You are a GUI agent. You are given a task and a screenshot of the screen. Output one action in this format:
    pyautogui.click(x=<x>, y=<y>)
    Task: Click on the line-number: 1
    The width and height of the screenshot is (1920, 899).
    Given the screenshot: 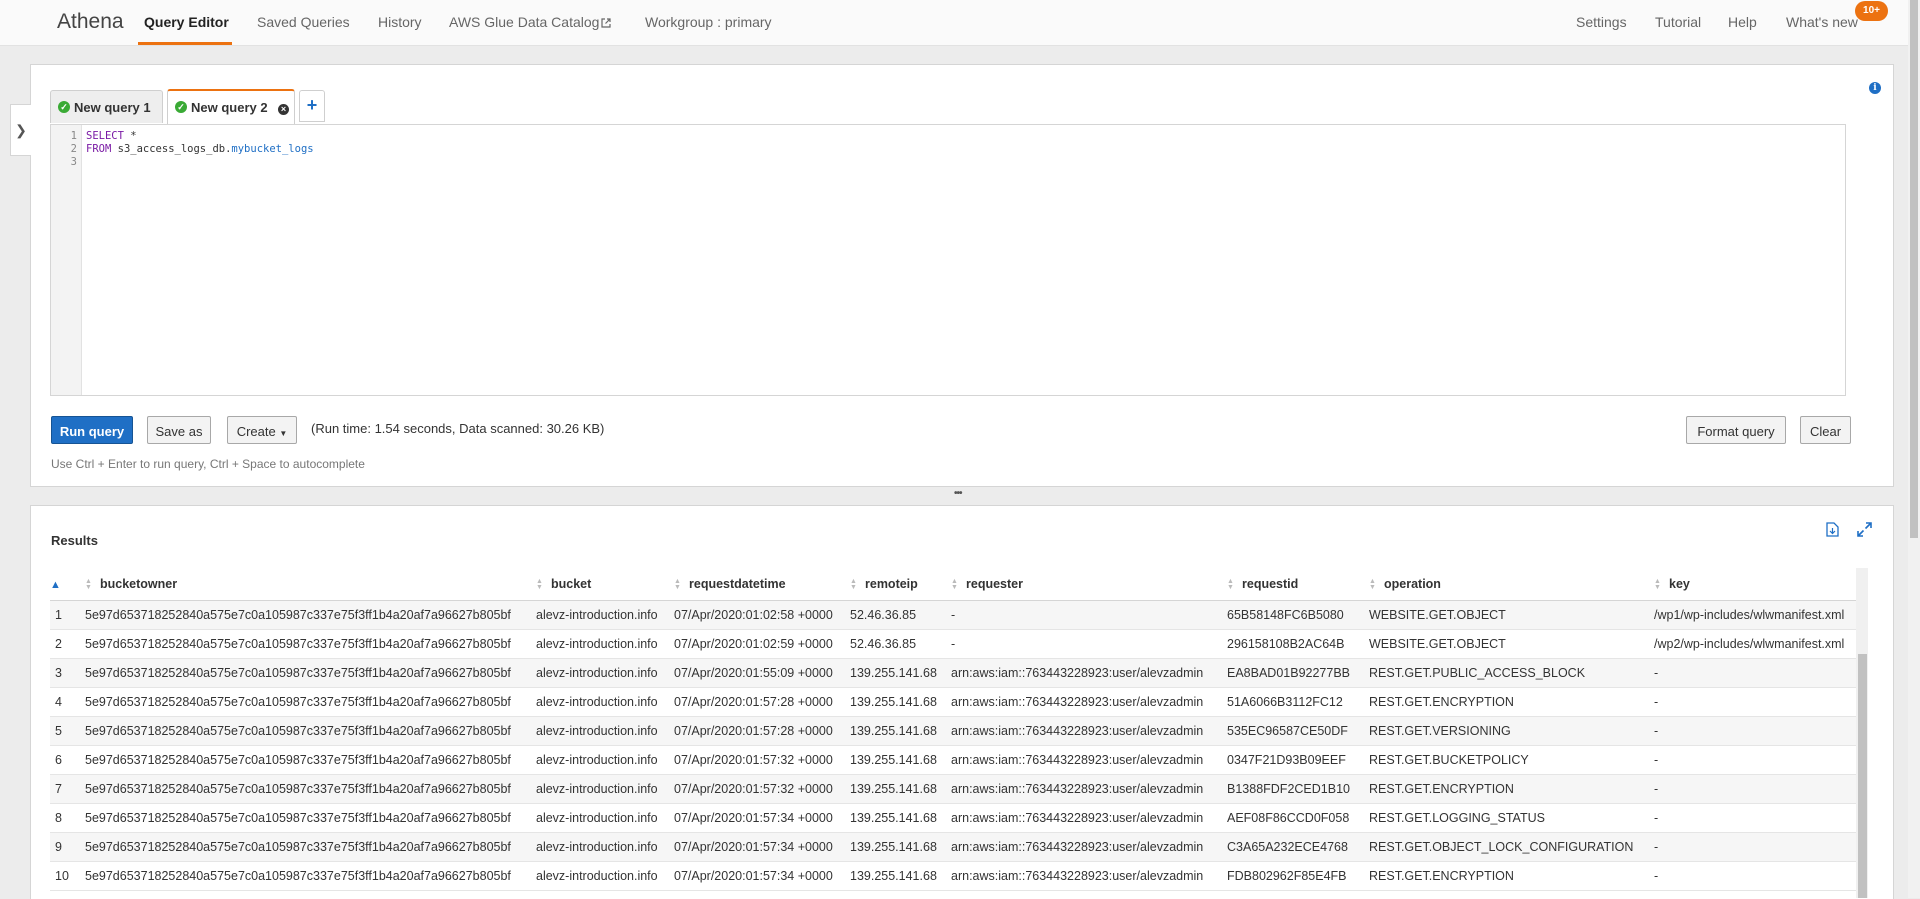 What is the action you would take?
    pyautogui.click(x=73, y=136)
    